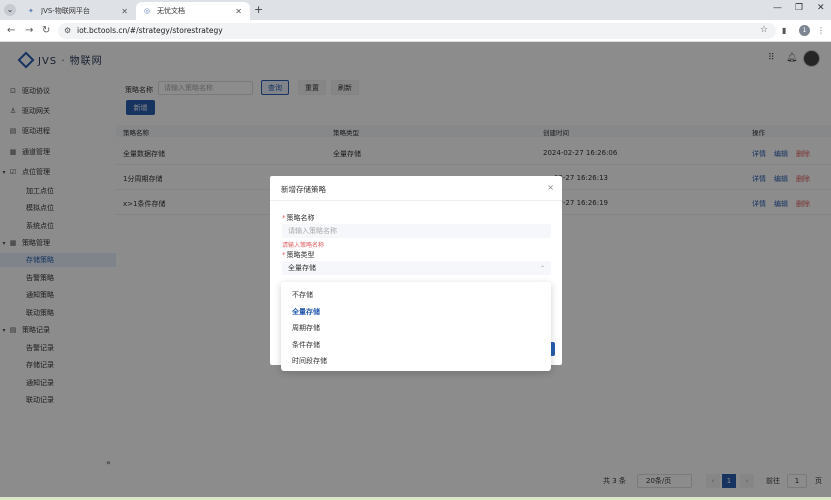 This screenshot has width=831, height=500. Describe the element at coordinates (303, 245) in the screenshot. I see `name-error-message: 请输入策略名称` at that location.